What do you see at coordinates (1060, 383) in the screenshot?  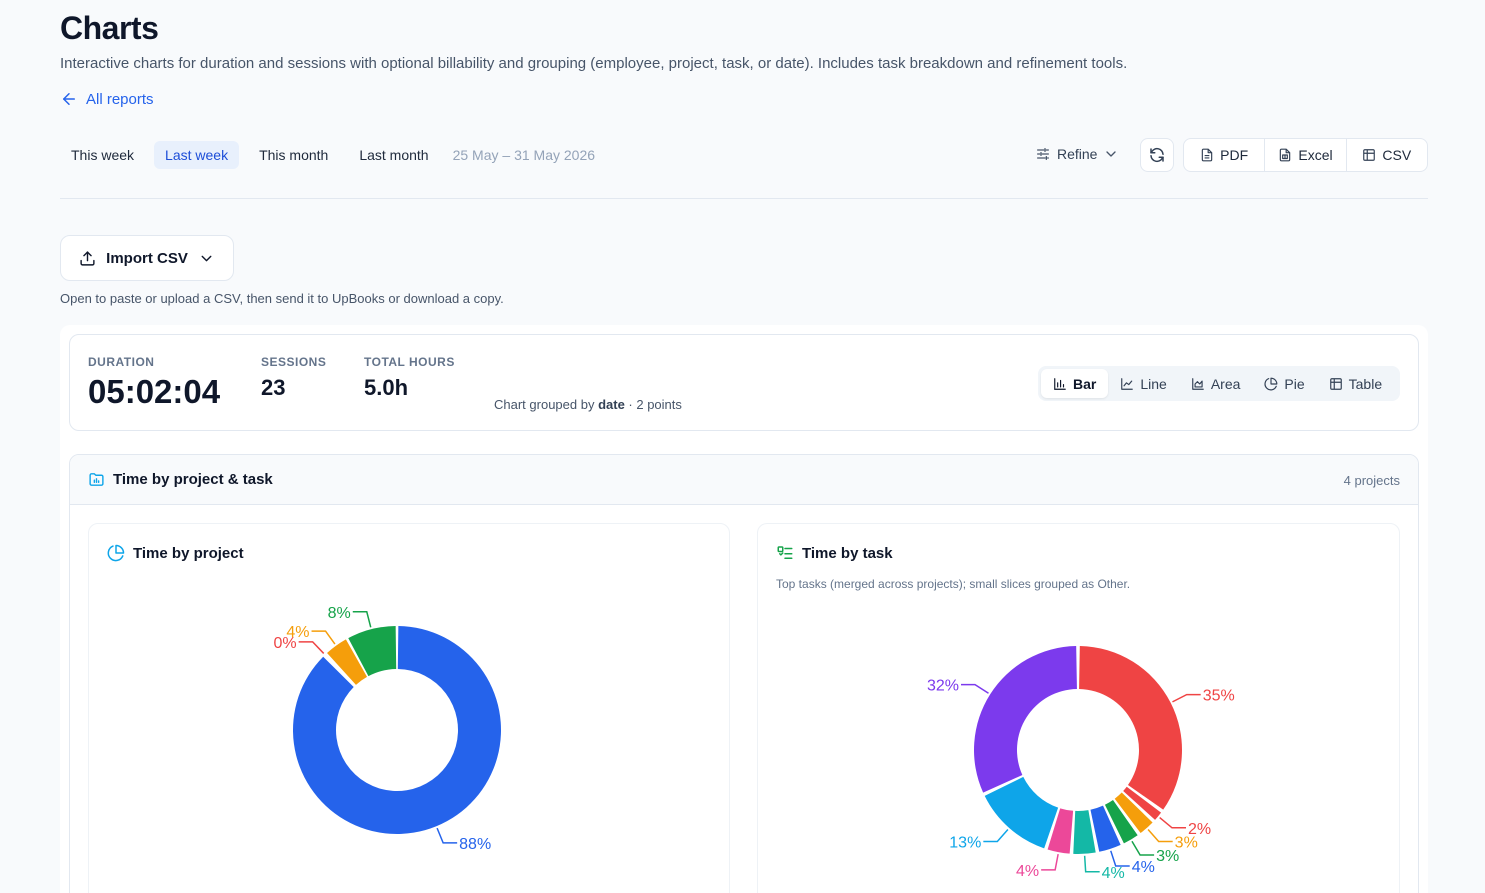 I see `bar-chart-icon` at bounding box center [1060, 383].